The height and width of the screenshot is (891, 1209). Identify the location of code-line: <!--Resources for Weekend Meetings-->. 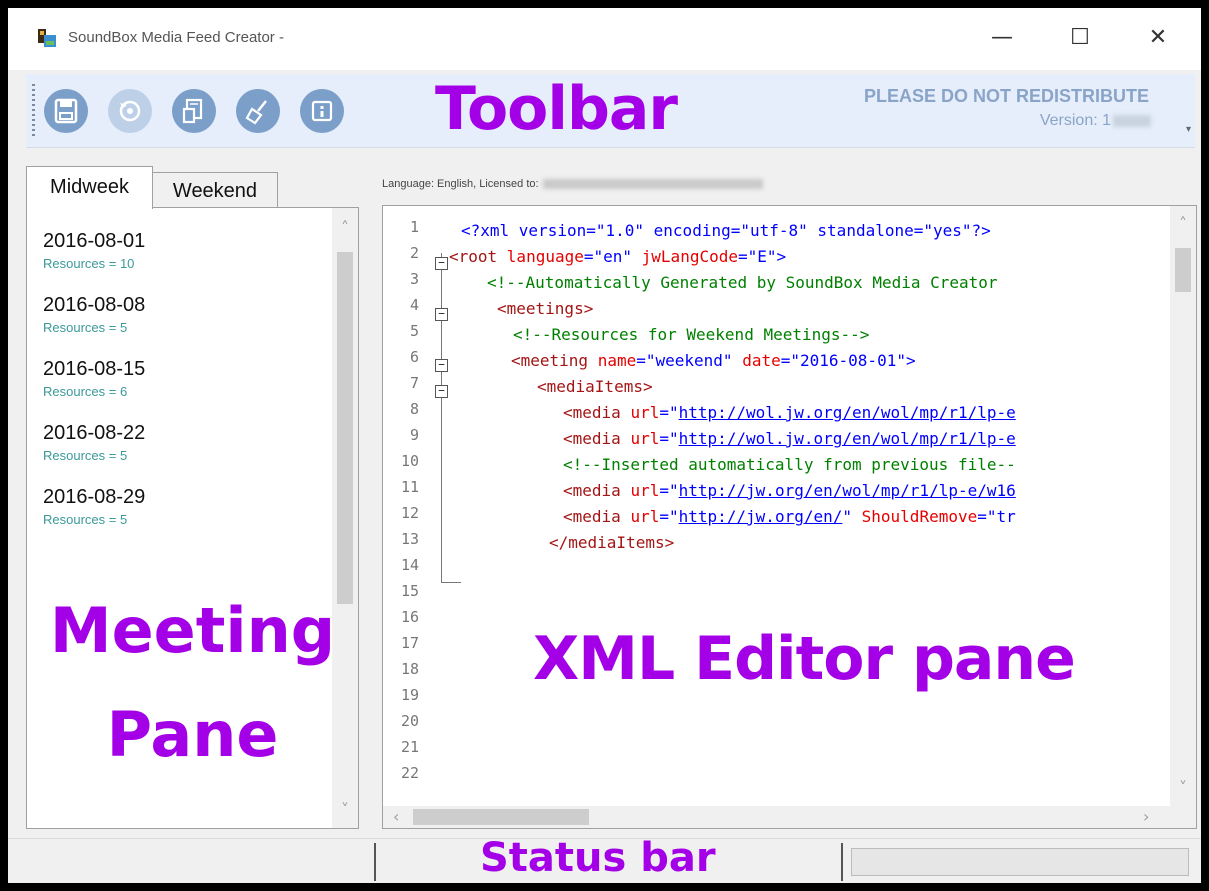
(691, 334).